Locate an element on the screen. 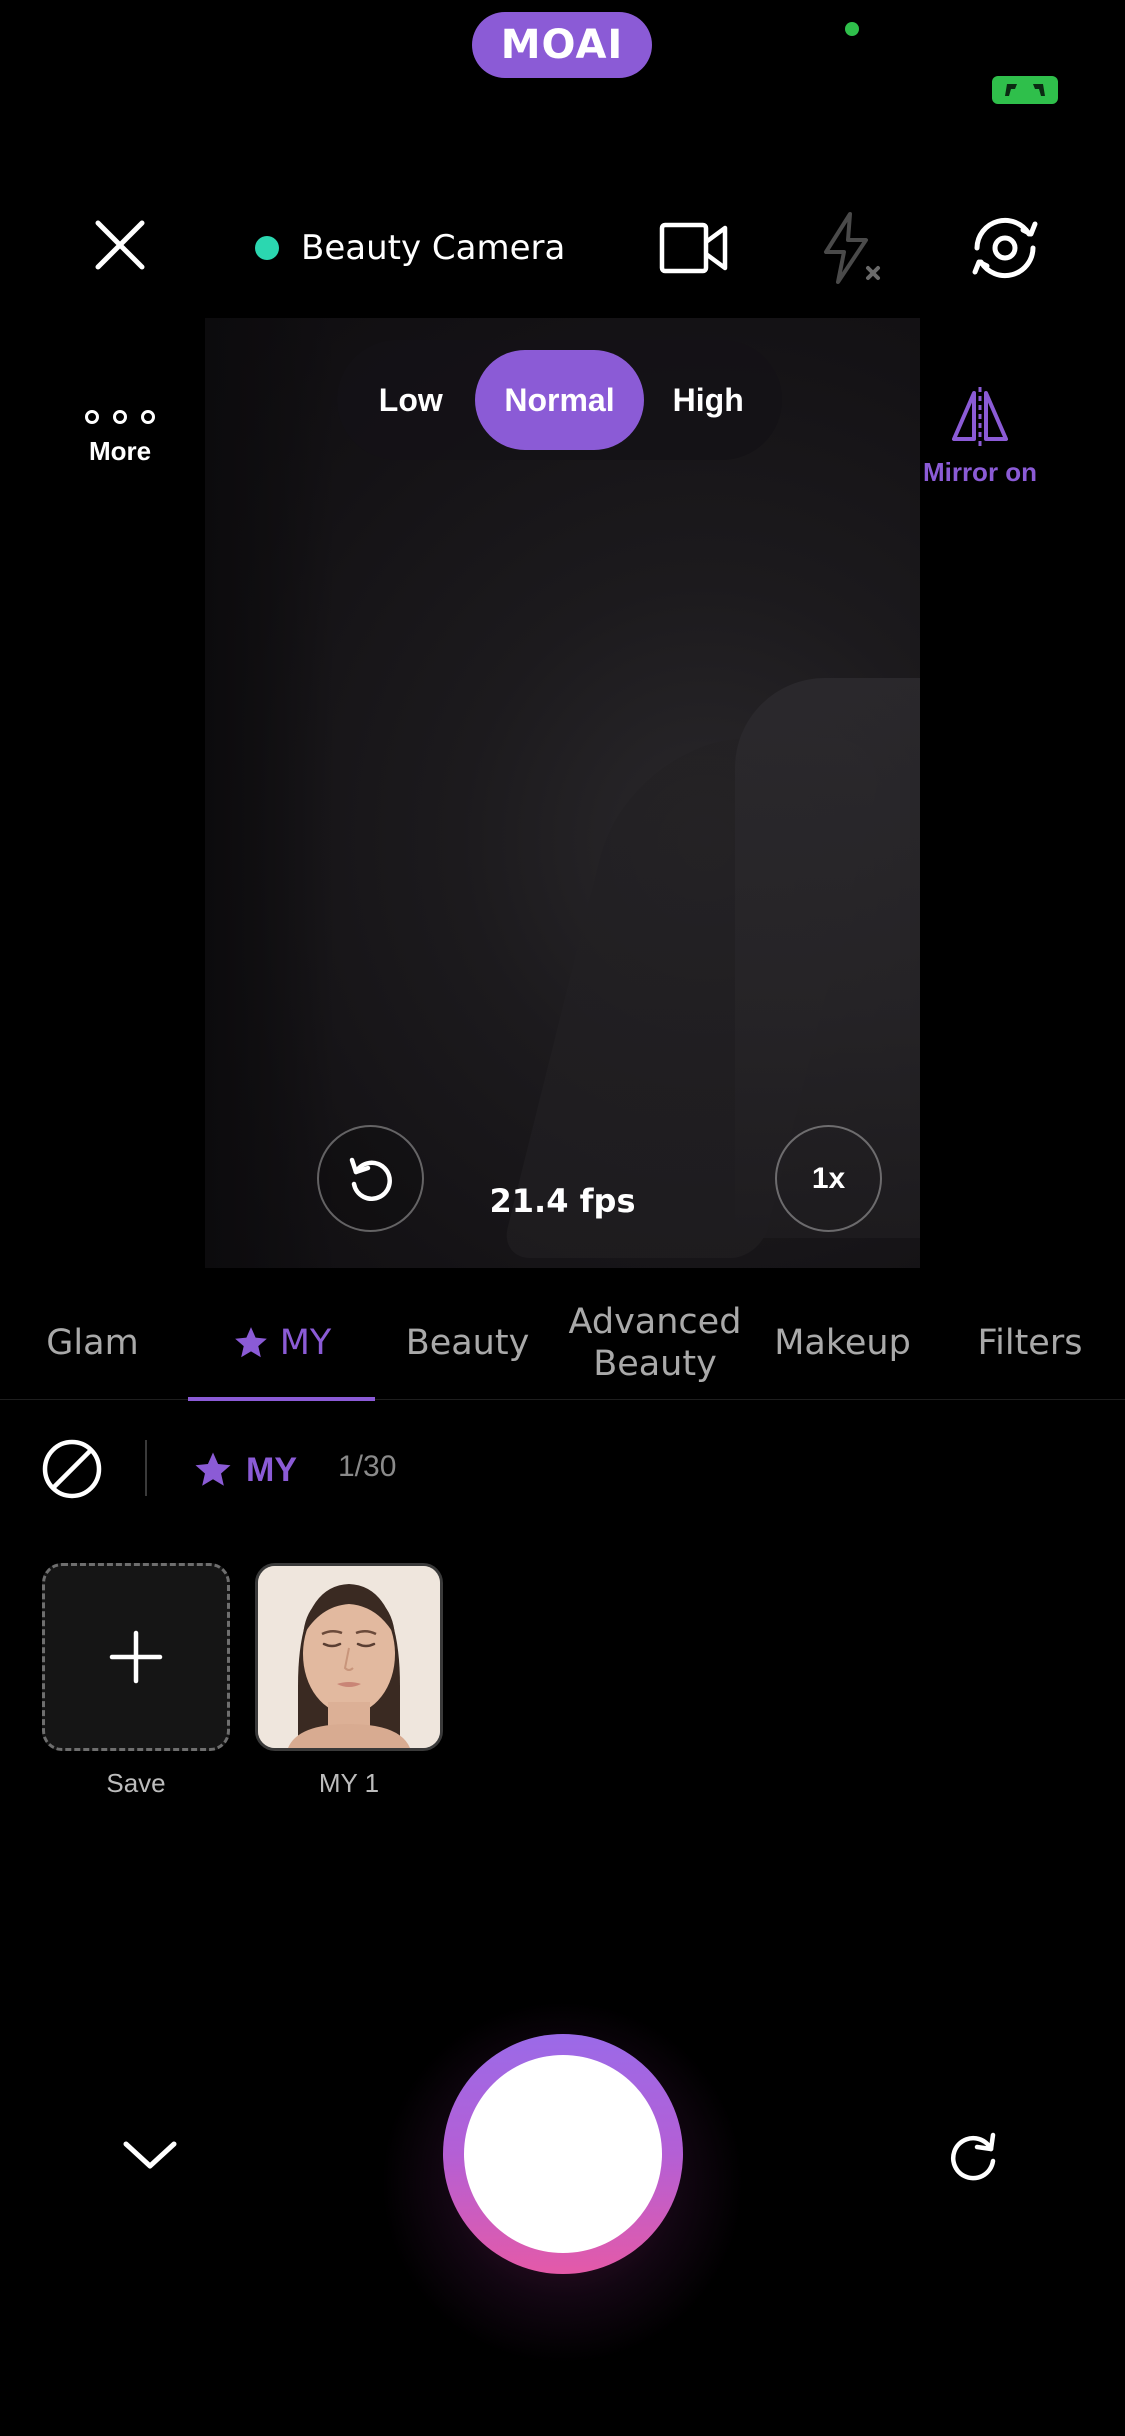 Image resolution: width=1125 pixels, height=2436 pixels. undo-icon is located at coordinates (370, 1179).